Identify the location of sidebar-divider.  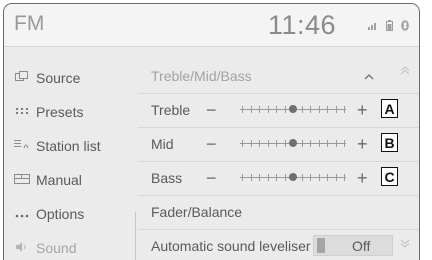
(135, 236).